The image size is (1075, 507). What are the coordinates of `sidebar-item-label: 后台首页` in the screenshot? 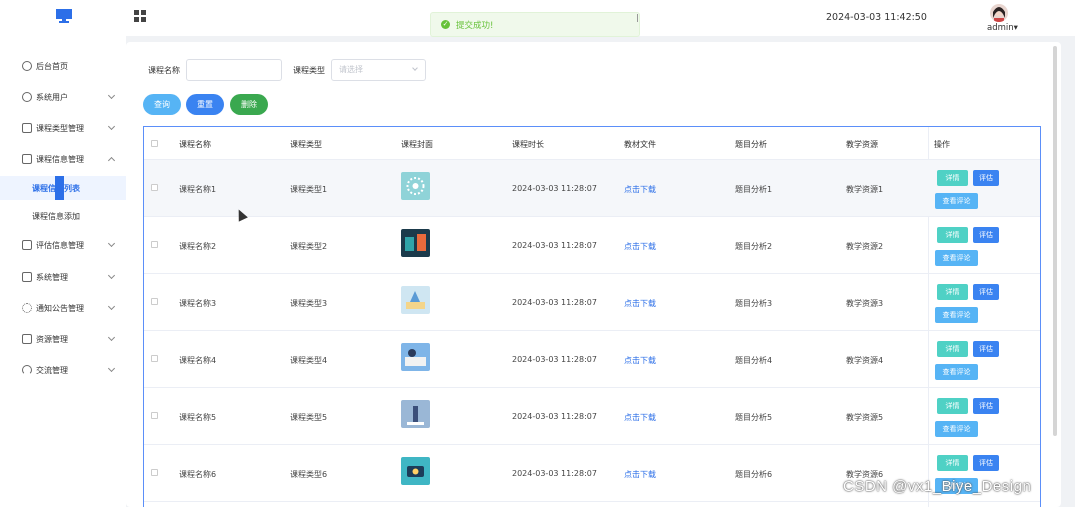 It's located at (52, 66).